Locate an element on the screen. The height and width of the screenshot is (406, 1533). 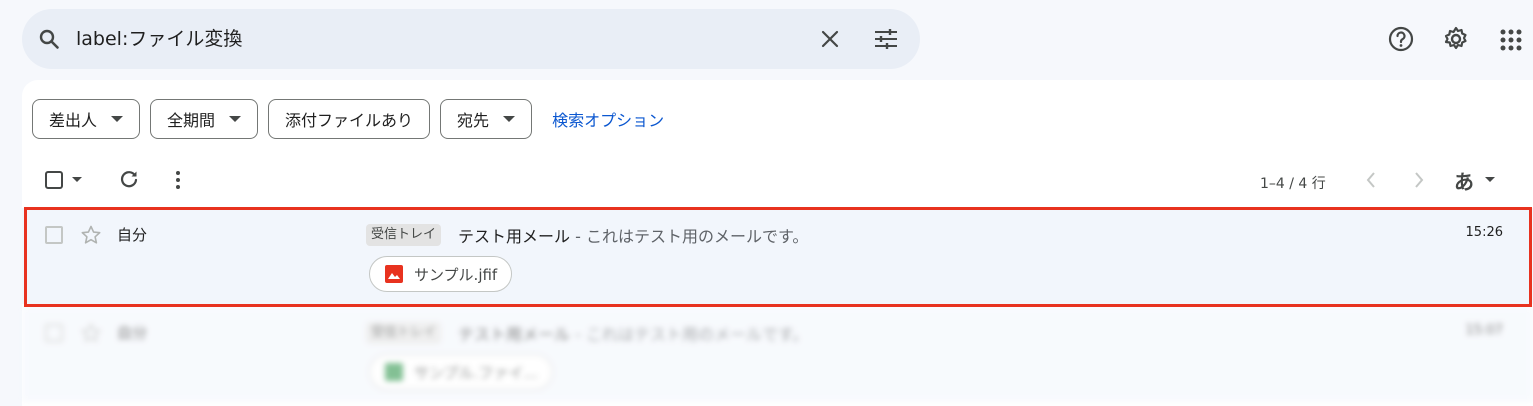
close-icon is located at coordinates (830, 39).